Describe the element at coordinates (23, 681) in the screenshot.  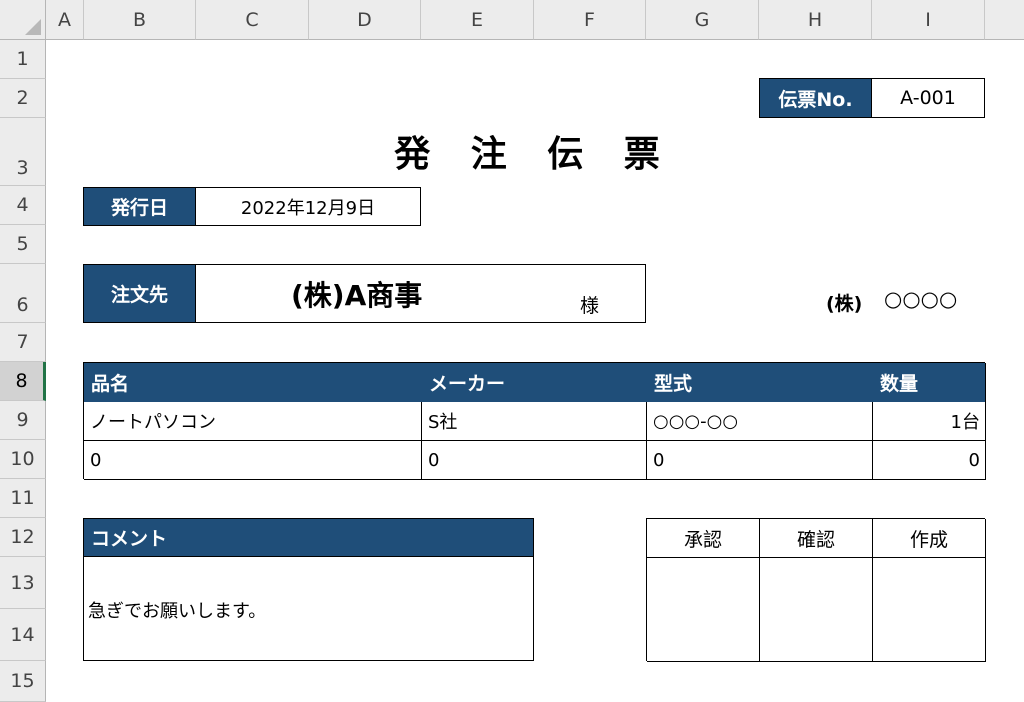
I see `row-header-15: 15` at that location.